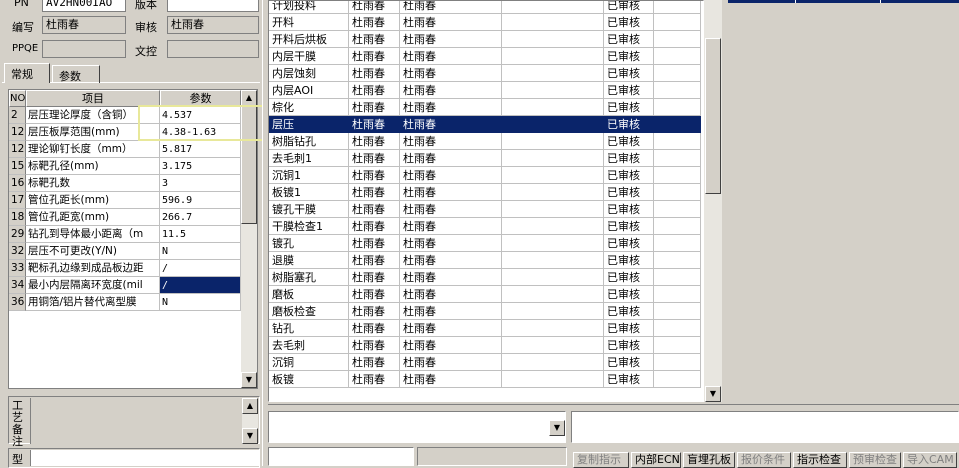  Describe the element at coordinates (144, 458) in the screenshot. I see `type-input` at that location.